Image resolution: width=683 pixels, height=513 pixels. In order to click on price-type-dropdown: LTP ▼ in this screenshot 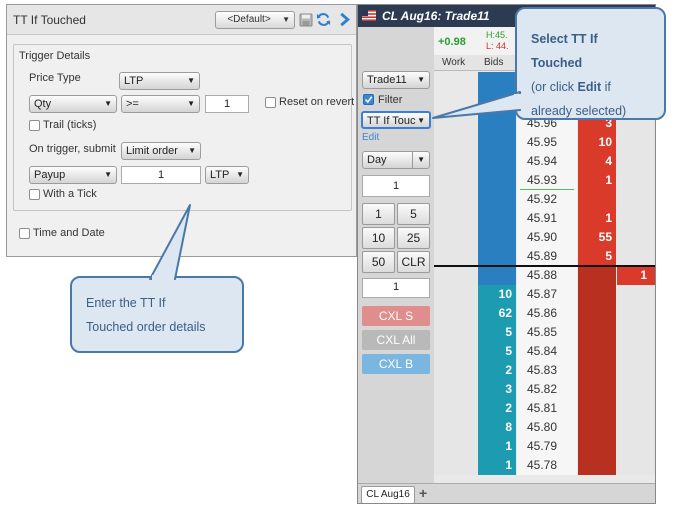, I will do `click(159, 81)`.